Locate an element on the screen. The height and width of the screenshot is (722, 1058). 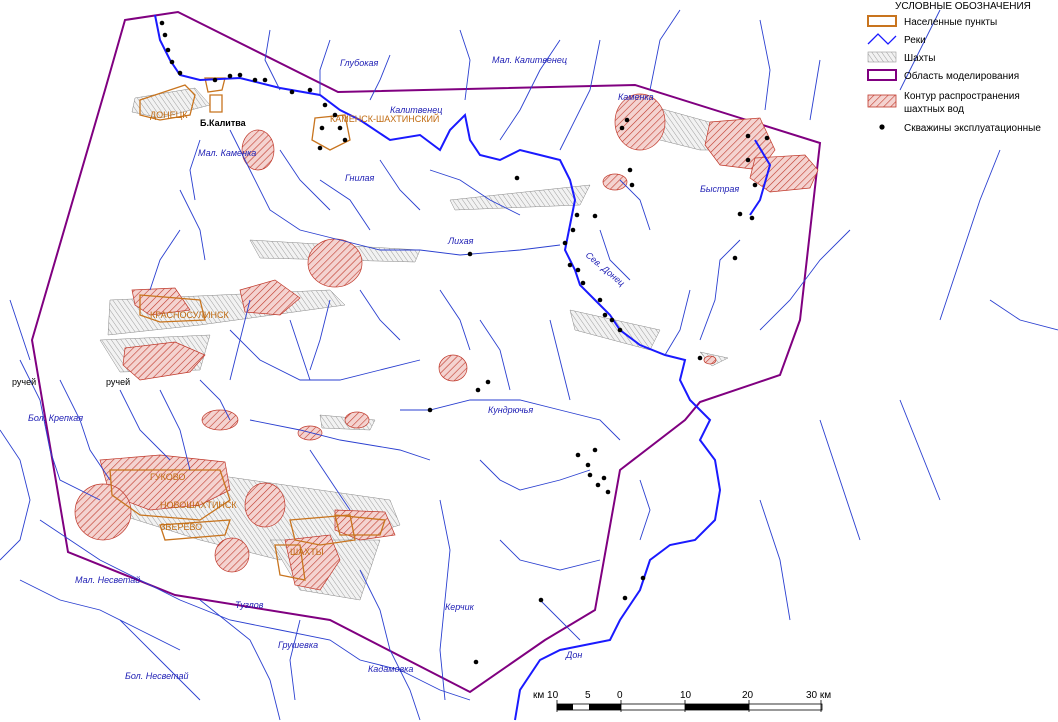
river-label: Мал. Несветай is located at coordinates (107, 580).